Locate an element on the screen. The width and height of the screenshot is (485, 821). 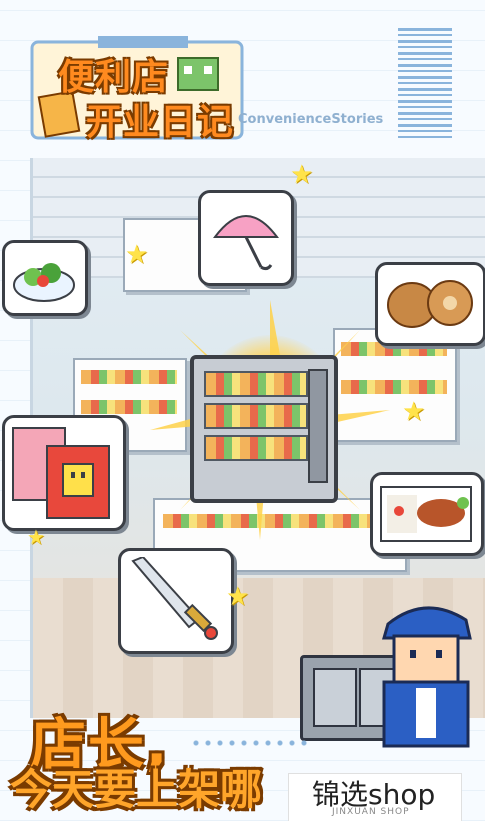
umbrella-bubble is located at coordinates (246, 238).